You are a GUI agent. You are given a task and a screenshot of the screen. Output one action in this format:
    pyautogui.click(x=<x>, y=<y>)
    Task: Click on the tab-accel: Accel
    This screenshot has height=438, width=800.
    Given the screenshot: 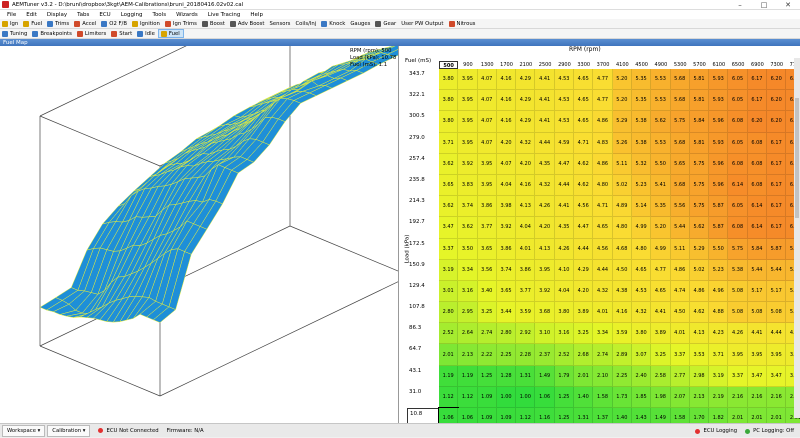 What is the action you would take?
    pyautogui.click(x=85, y=23)
    